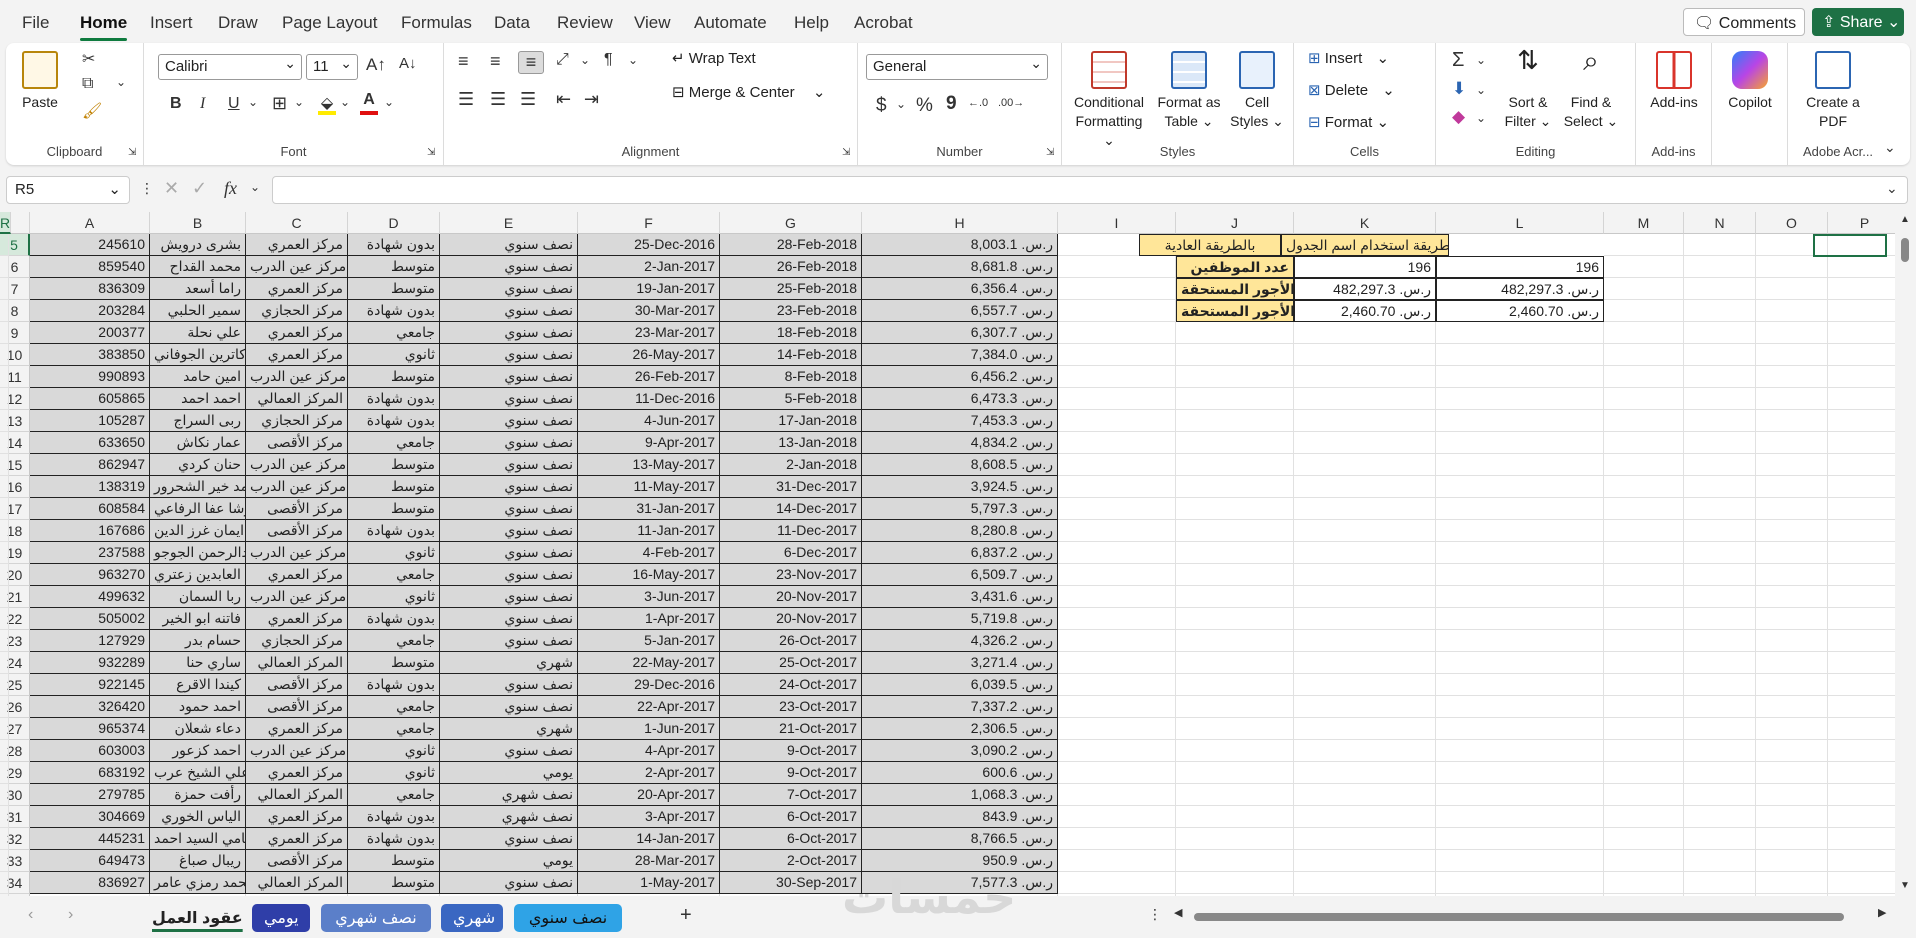  Describe the element at coordinates (791, 729) in the screenshot. I see `table-cell: 21-Oct-2017` at that location.